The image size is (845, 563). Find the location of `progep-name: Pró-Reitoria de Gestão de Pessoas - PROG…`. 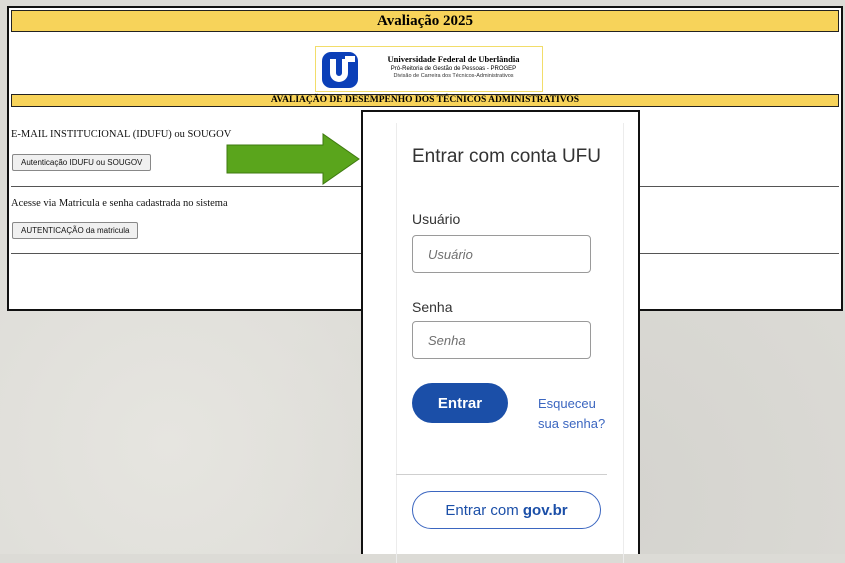

progep-name: Pró-Reitoria de Gestão de Pessoas - PROG… is located at coordinates (453, 69).